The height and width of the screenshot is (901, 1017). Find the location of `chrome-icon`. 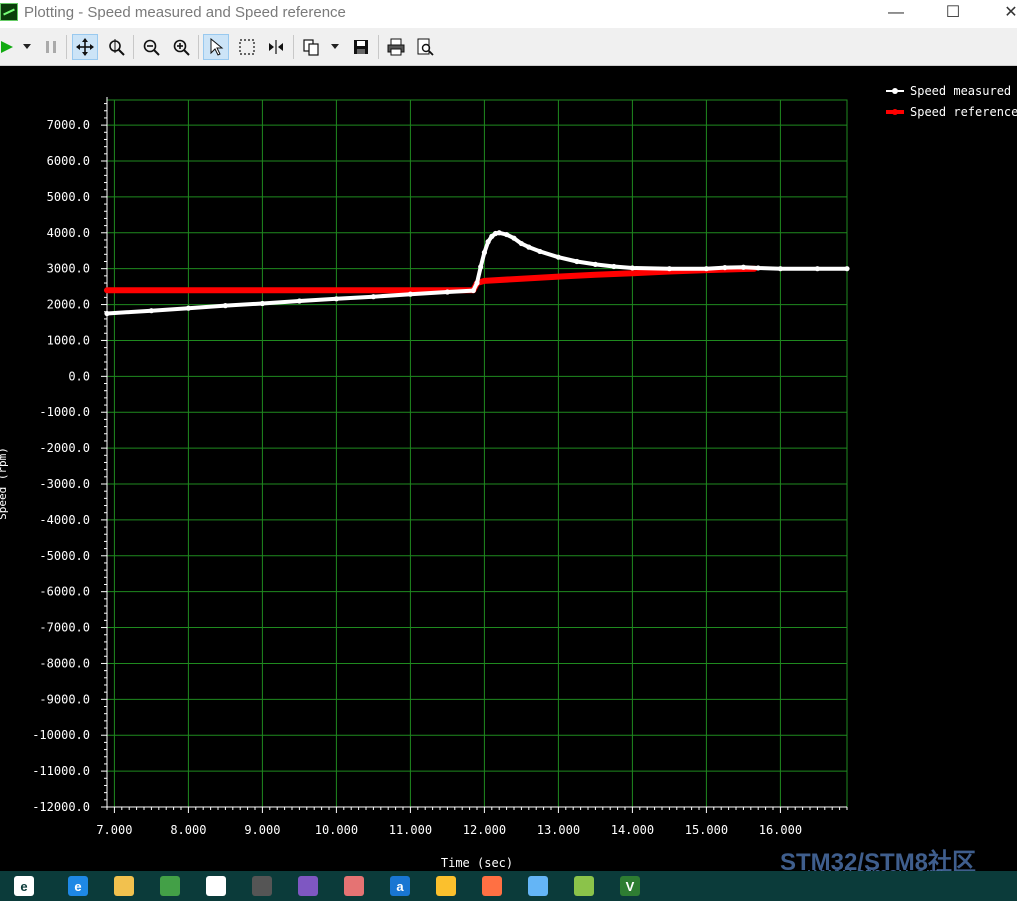

chrome-icon is located at coordinates (446, 886).